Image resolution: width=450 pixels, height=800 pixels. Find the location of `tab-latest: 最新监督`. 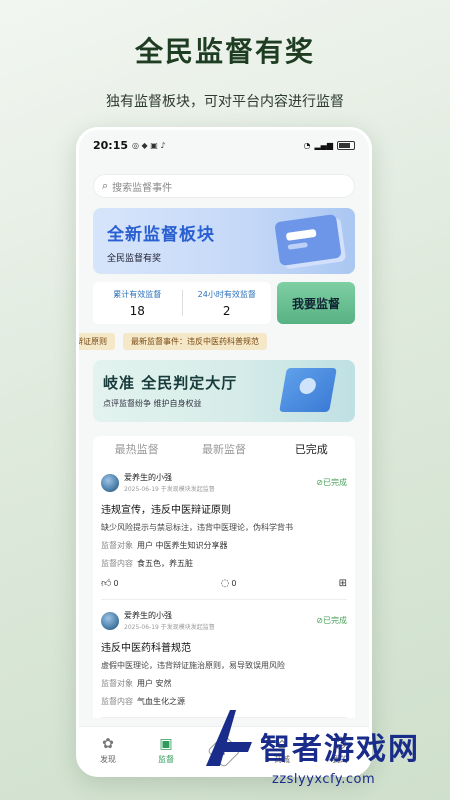

tab-latest: 最新监督 is located at coordinates (223, 449).